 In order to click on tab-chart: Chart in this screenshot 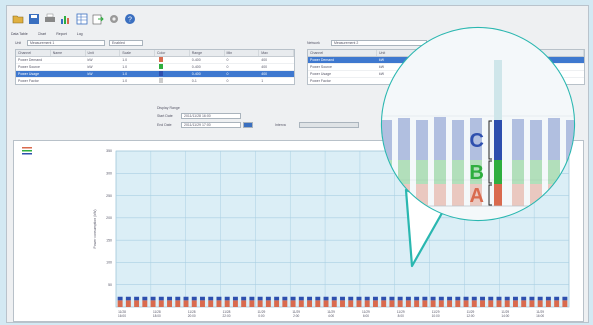, I will do `click(42, 34)`.